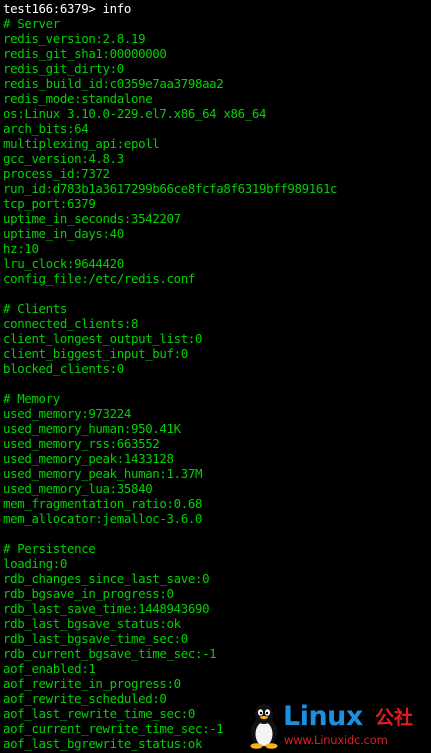 The image size is (431, 753). Describe the element at coordinates (49, 203) in the screenshot. I see `info-field-line: tcp_port:6379` at that location.